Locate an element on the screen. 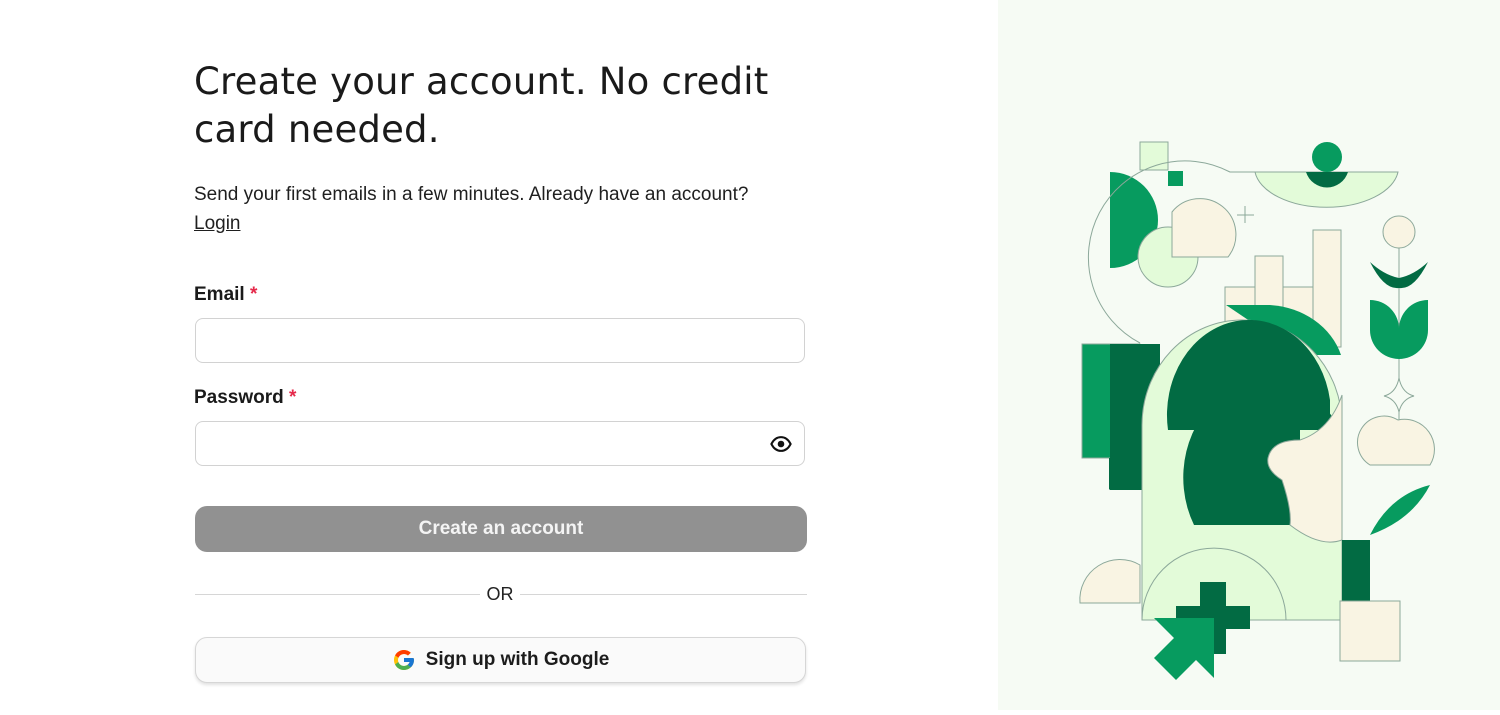  password-field-box is located at coordinates (500, 443).